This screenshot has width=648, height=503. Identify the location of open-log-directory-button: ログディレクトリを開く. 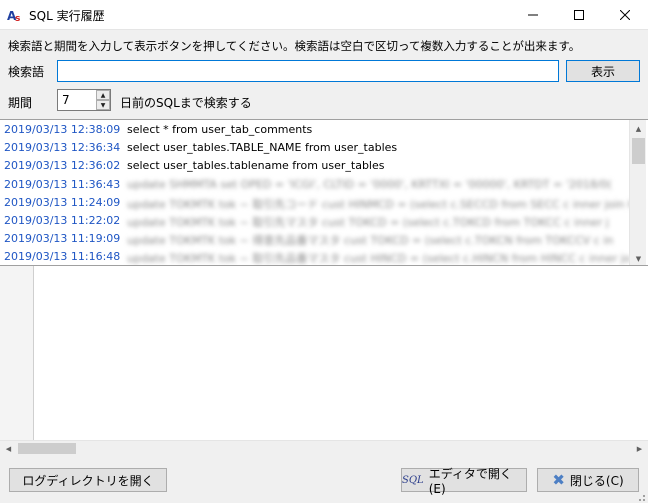
(88, 480).